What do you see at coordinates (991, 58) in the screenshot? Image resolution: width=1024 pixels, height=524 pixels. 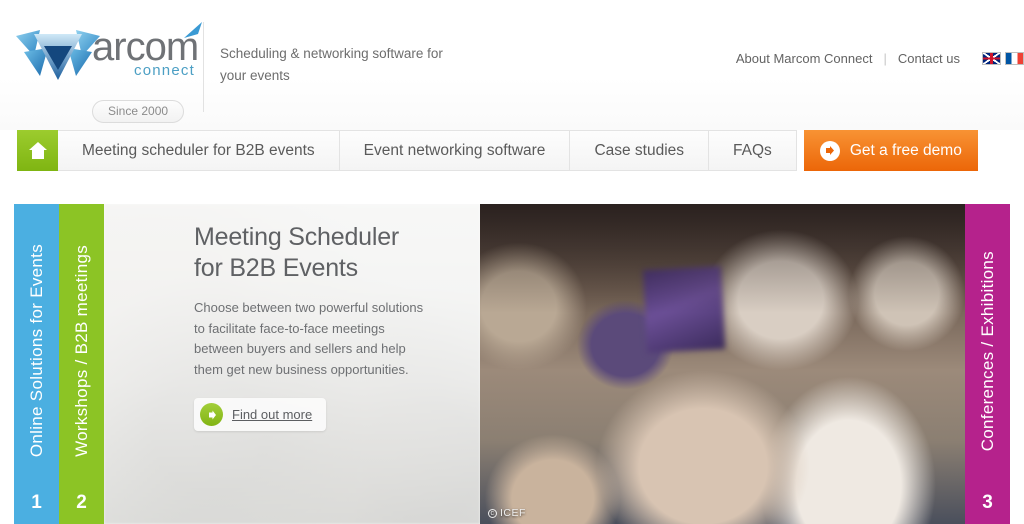 I see `flag-uk-icon` at bounding box center [991, 58].